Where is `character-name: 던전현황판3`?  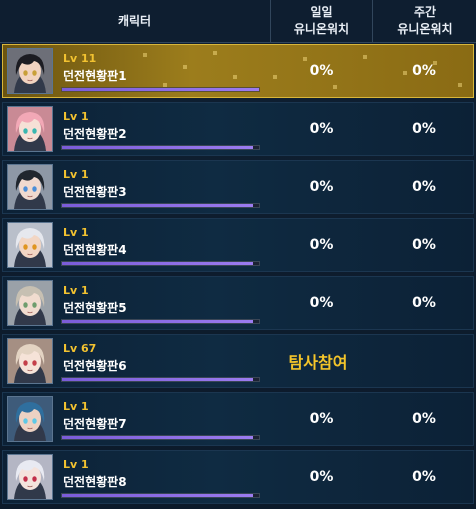 character-name: 던전현황판3 is located at coordinates (95, 192).